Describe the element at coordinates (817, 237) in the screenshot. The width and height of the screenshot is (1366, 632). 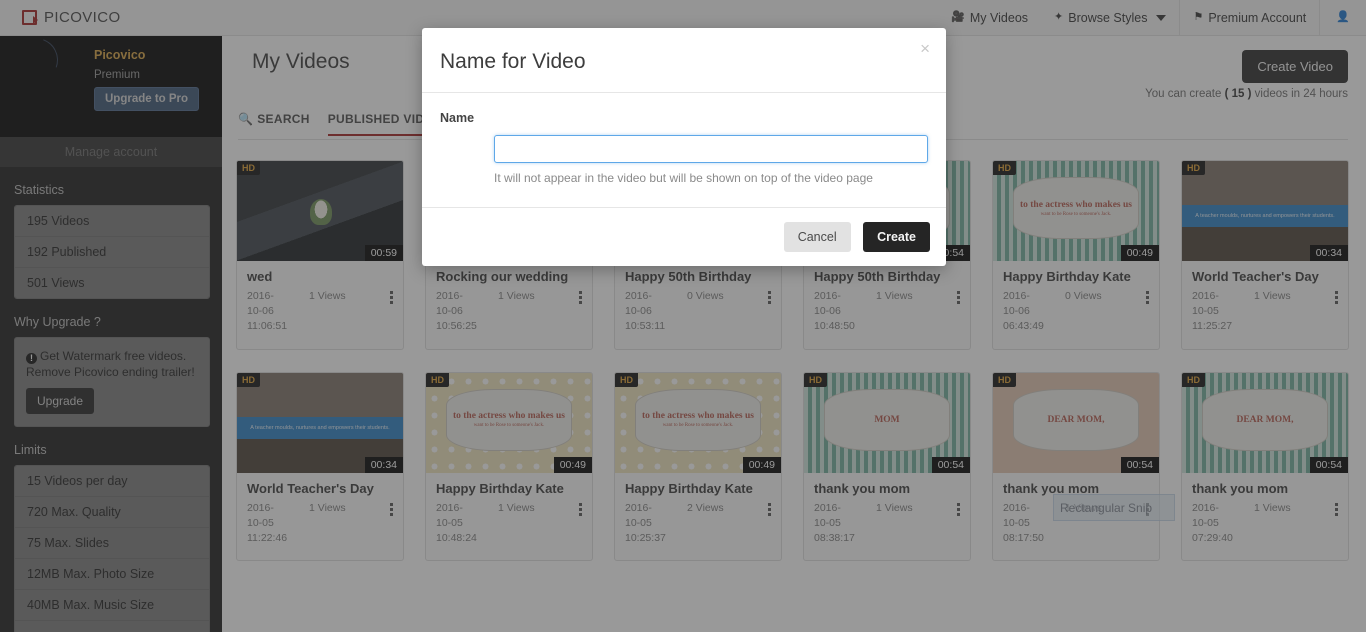
I see `cancel-button: Cancel` at that location.